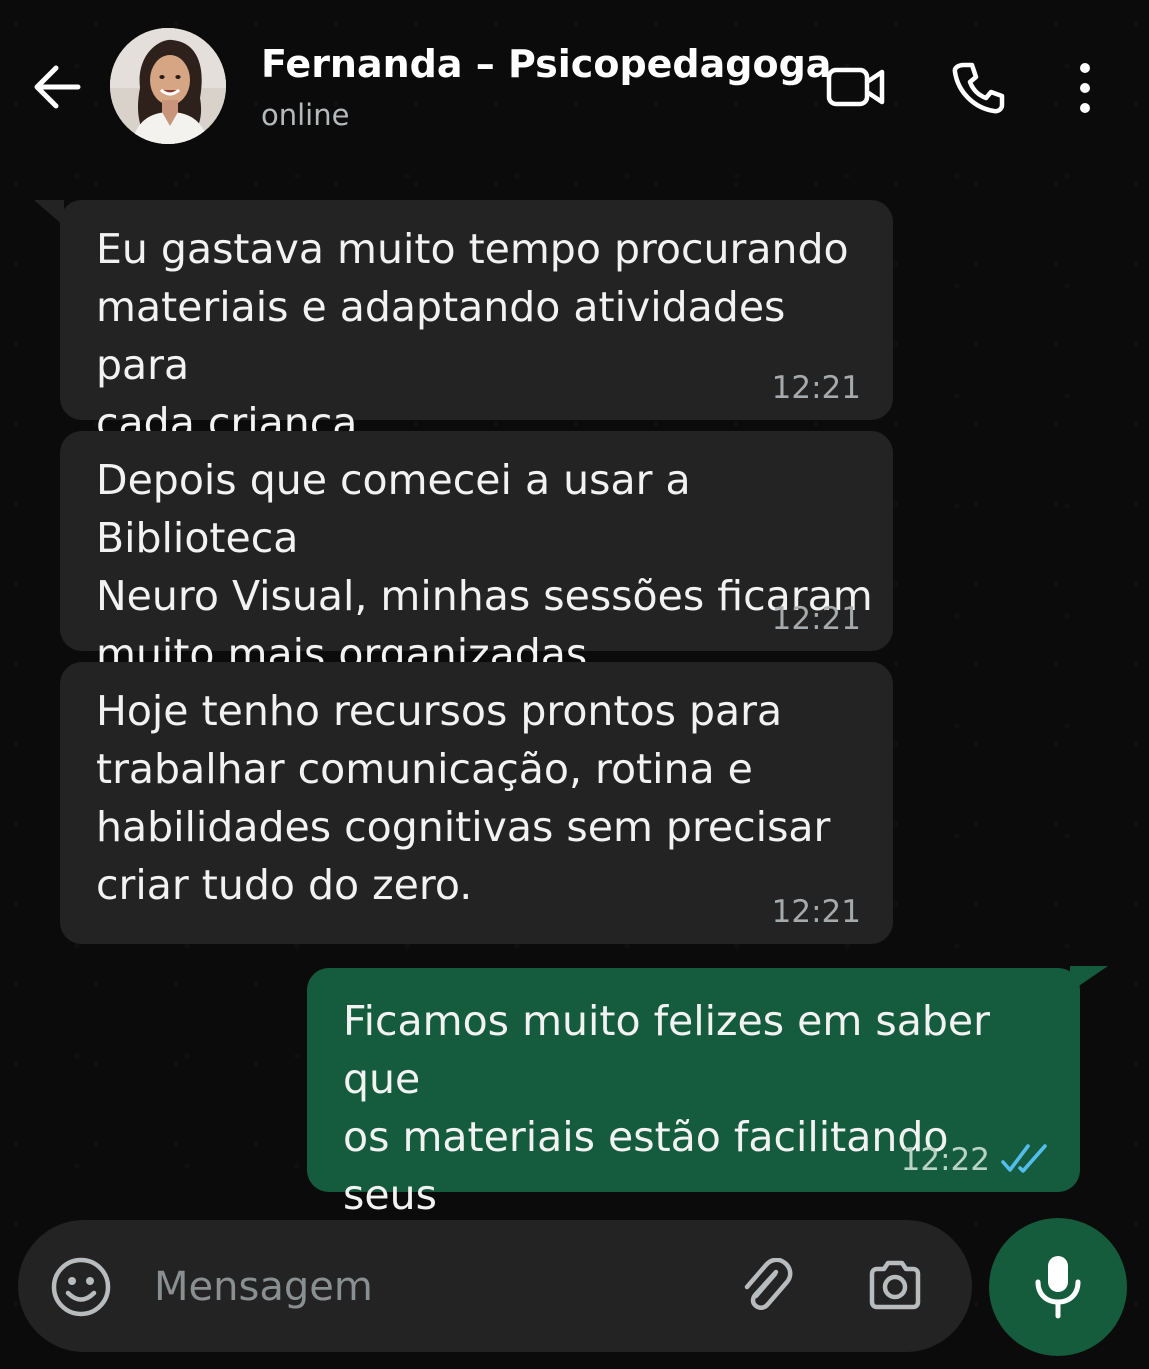 This screenshot has height=1369, width=1149. What do you see at coordinates (305, 115) in the screenshot?
I see `contact-status: online` at bounding box center [305, 115].